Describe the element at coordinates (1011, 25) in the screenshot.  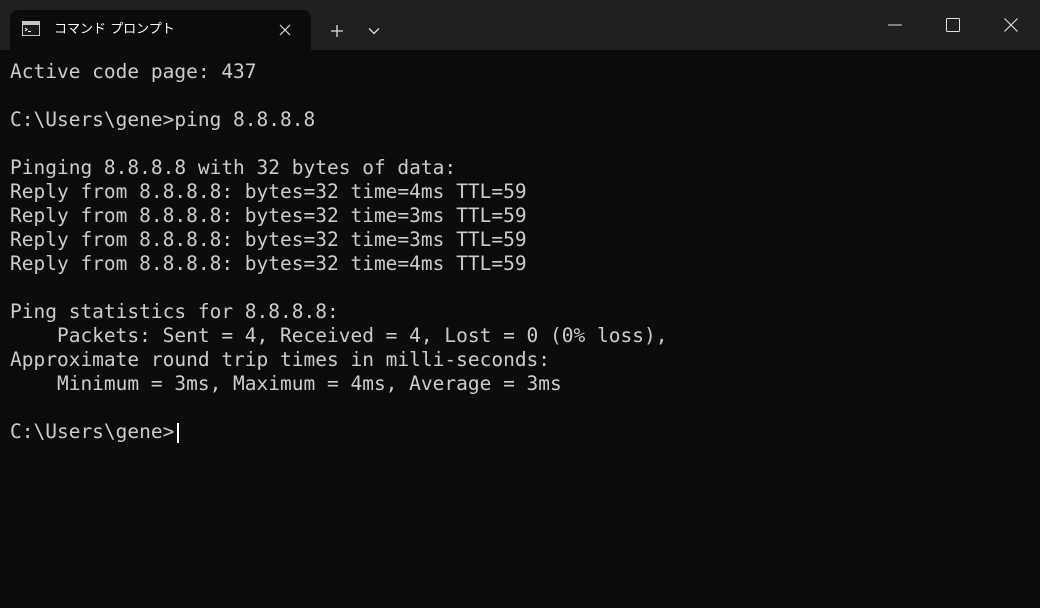
I see `close-button` at that location.